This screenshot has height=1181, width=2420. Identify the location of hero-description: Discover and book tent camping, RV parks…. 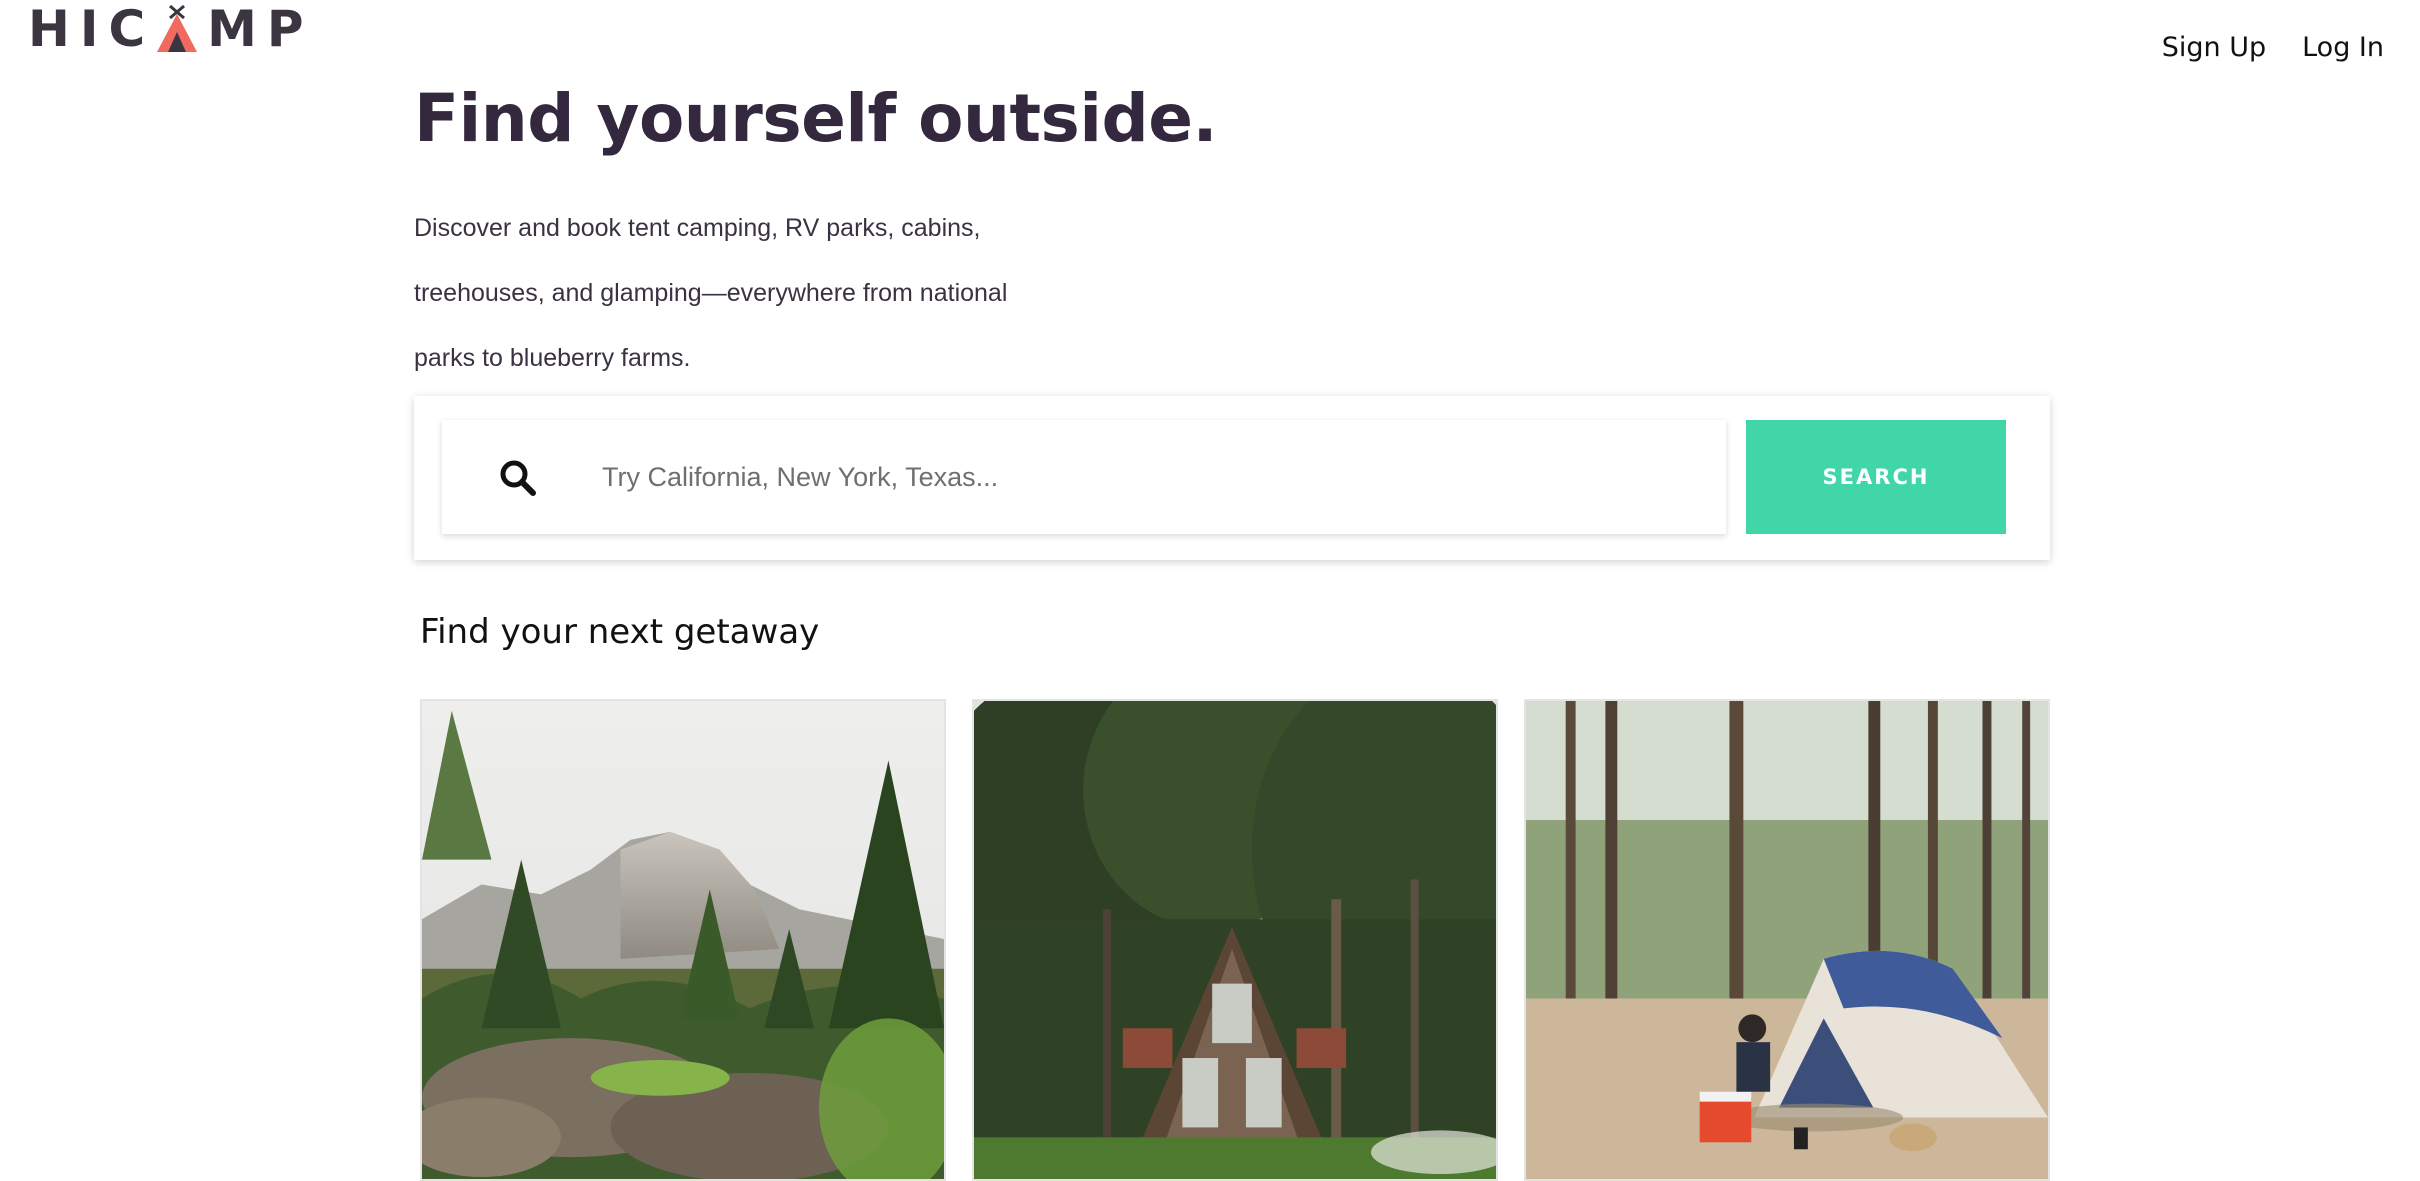
(754, 293).